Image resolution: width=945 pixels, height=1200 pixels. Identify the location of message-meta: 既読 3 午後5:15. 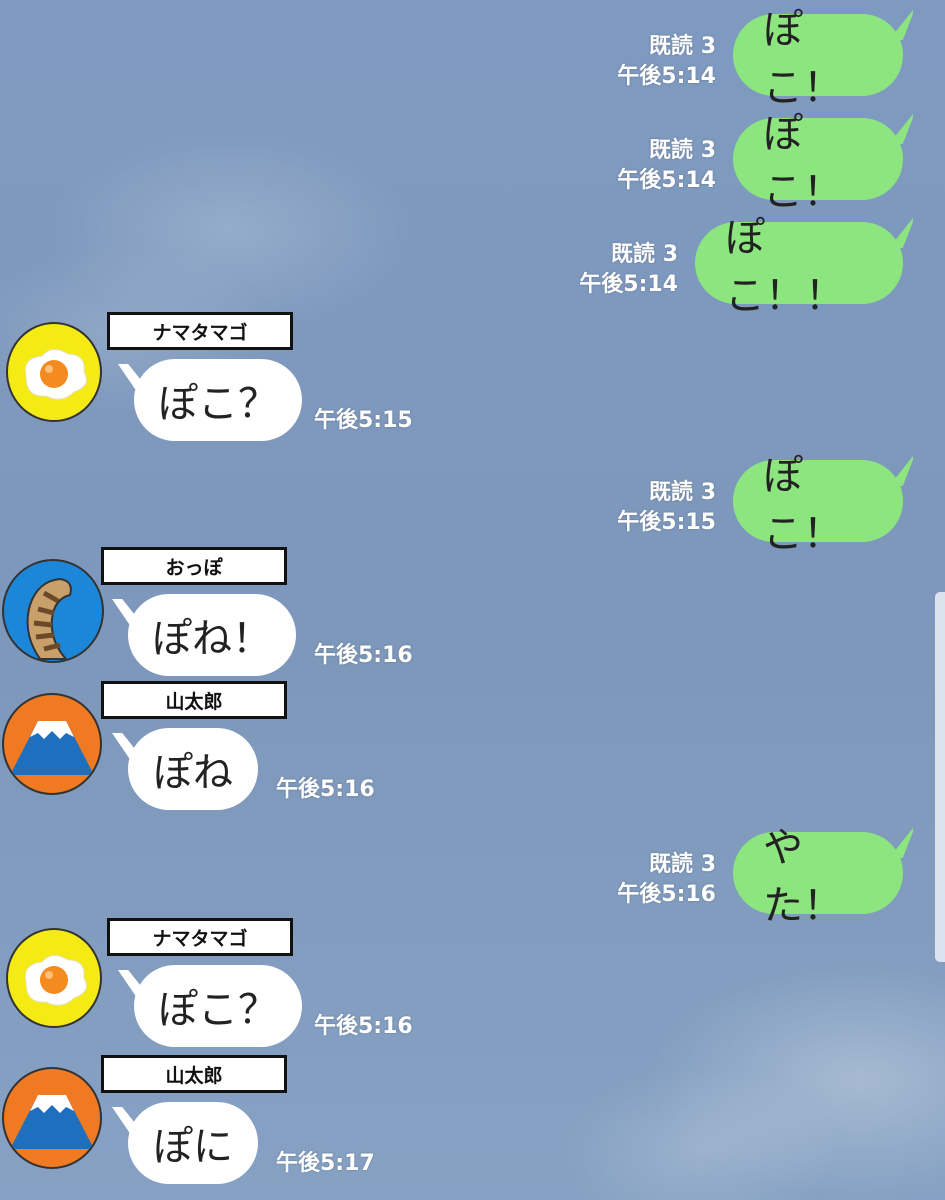
(666, 508).